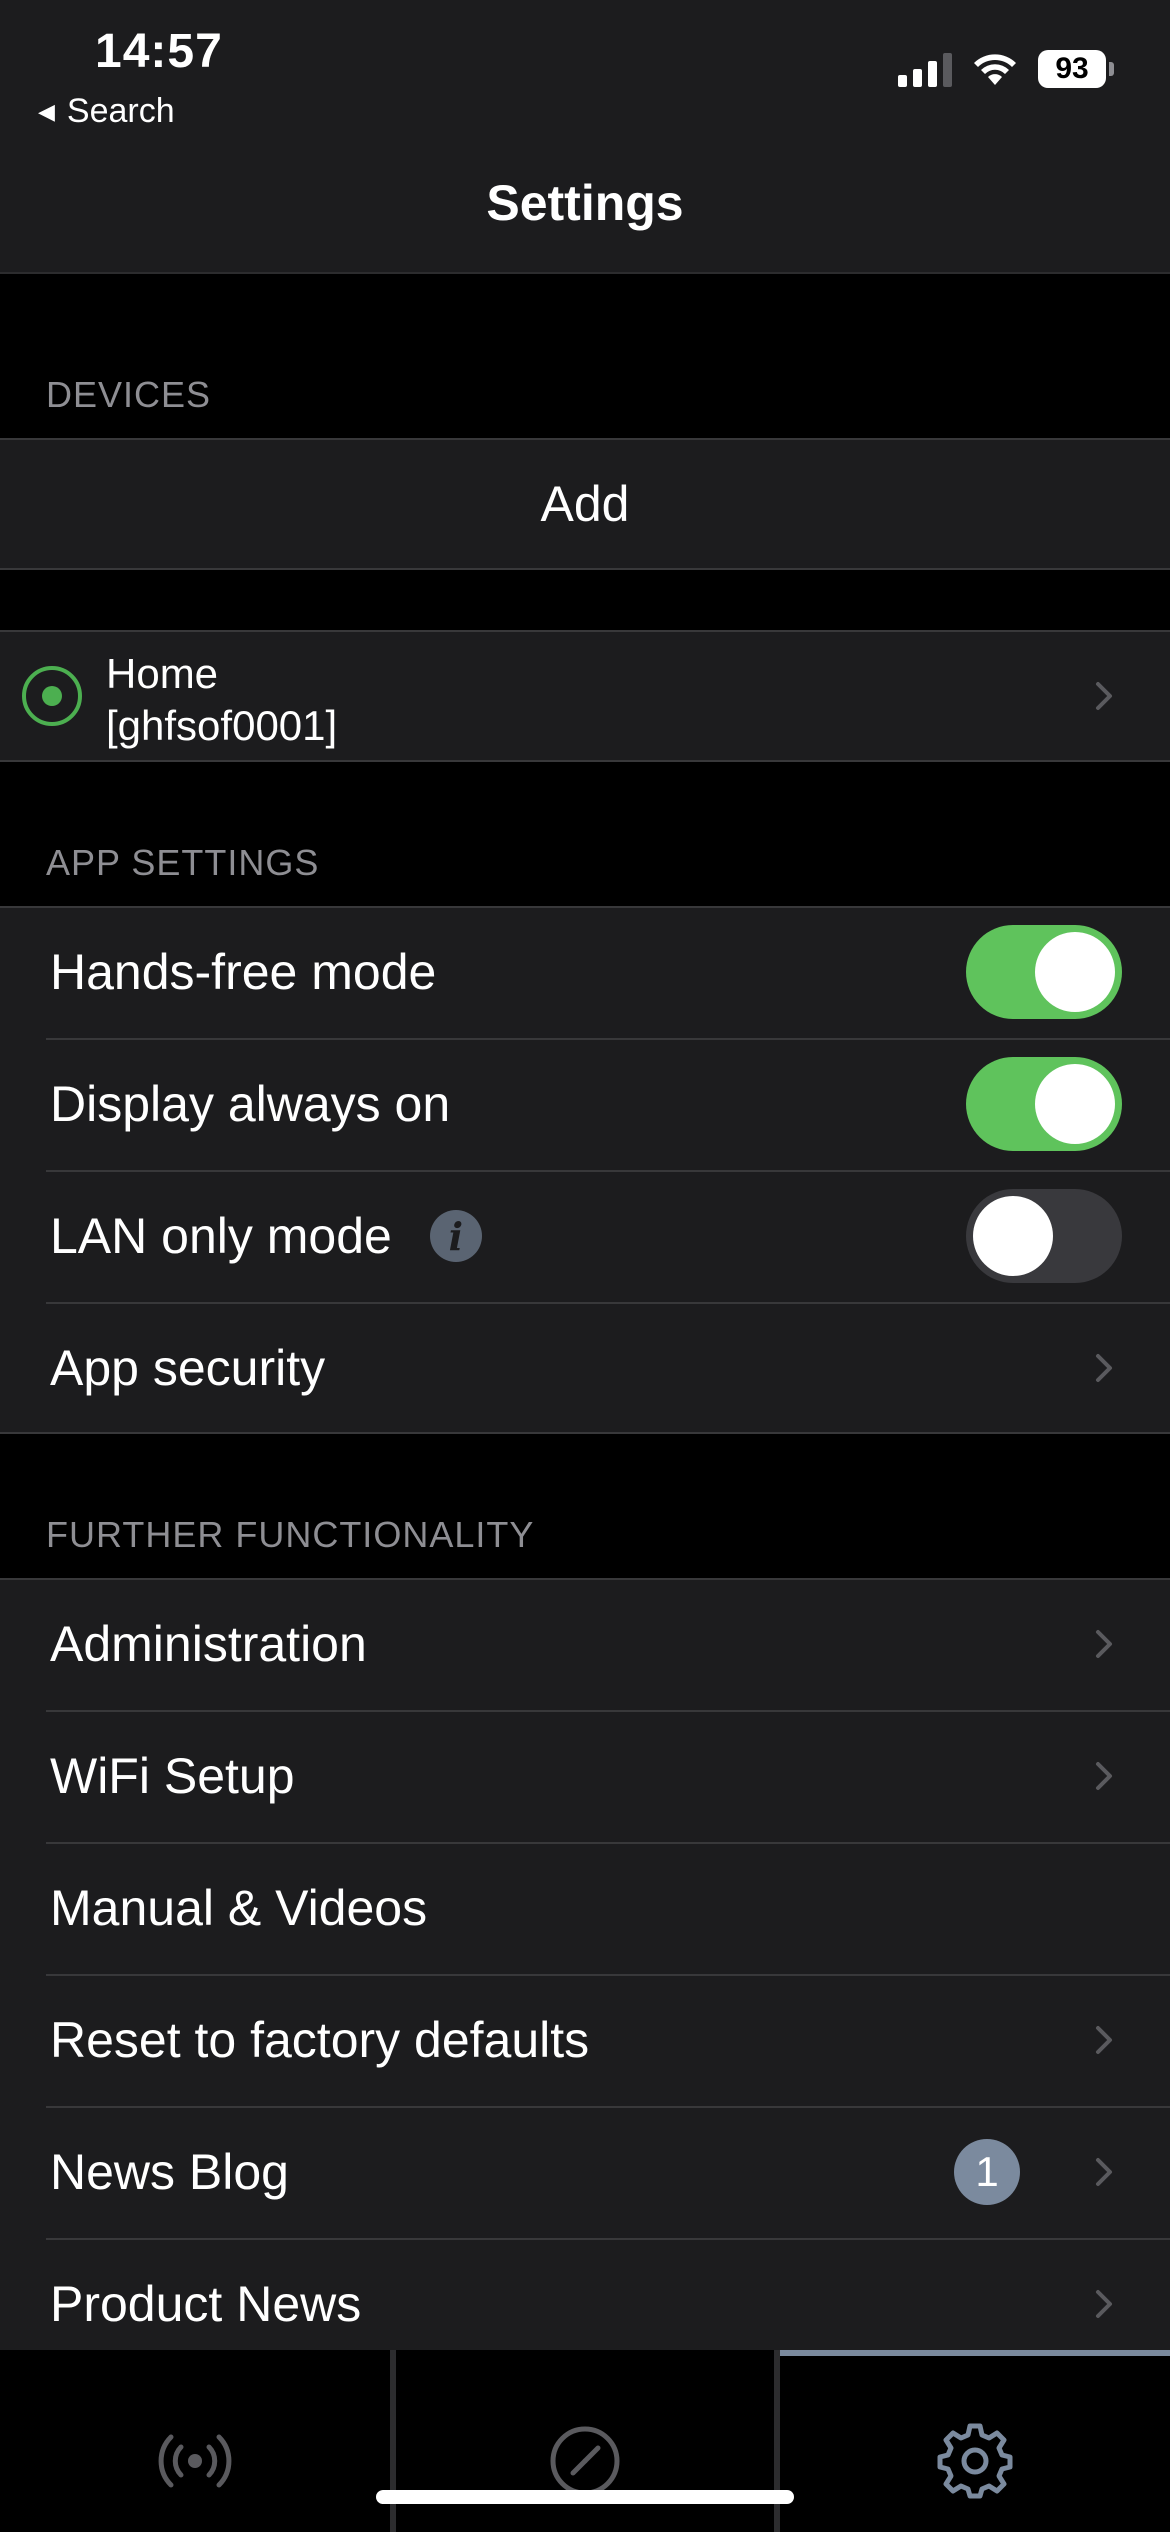 The width and height of the screenshot is (1170, 2532). What do you see at coordinates (183, 862) in the screenshot?
I see `section-header-app-settings: APP SETTINGS` at bounding box center [183, 862].